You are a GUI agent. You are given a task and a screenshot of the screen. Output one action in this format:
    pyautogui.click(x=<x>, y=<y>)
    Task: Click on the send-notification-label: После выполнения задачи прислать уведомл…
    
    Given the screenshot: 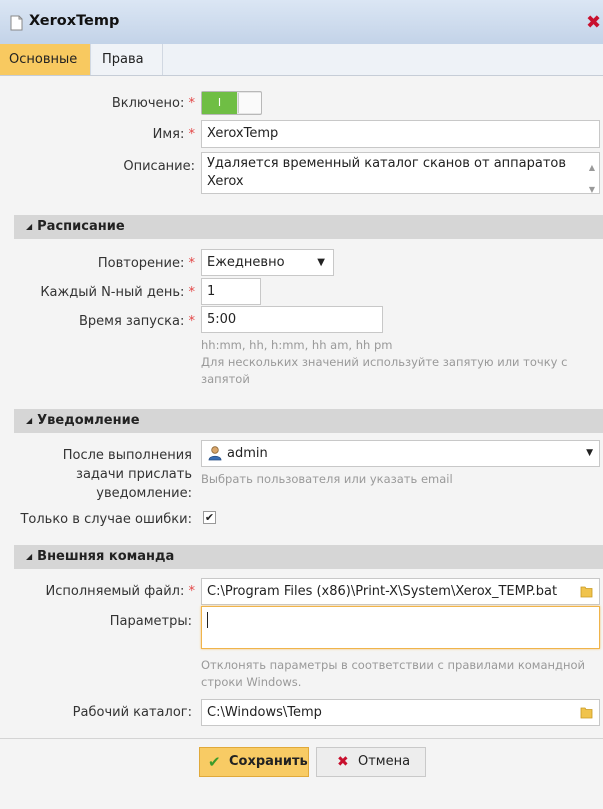 What is the action you would take?
    pyautogui.click(x=127, y=474)
    